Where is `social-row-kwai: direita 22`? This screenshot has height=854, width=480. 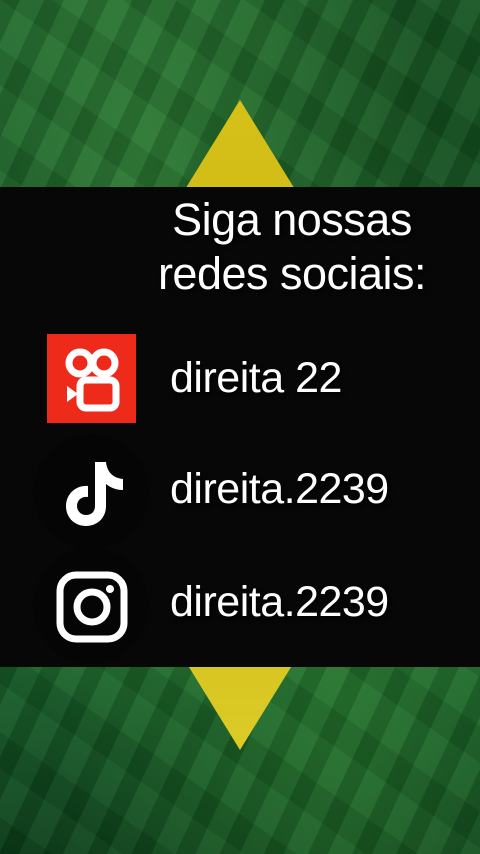
social-row-kwai: direita 22 is located at coordinates (240, 381).